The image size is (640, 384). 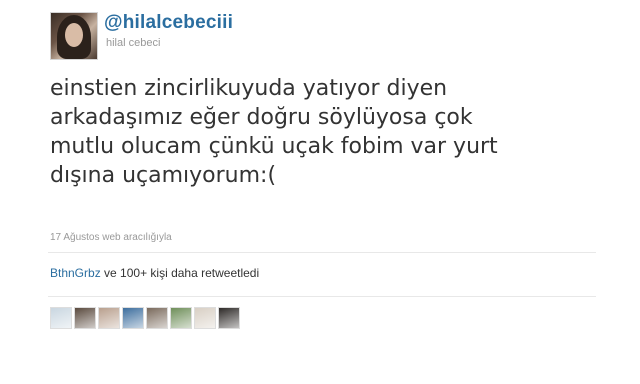 I want to click on retweet-summary: BthnGrbz ve 100+ kişi daha retweetledi, so click(x=154, y=273).